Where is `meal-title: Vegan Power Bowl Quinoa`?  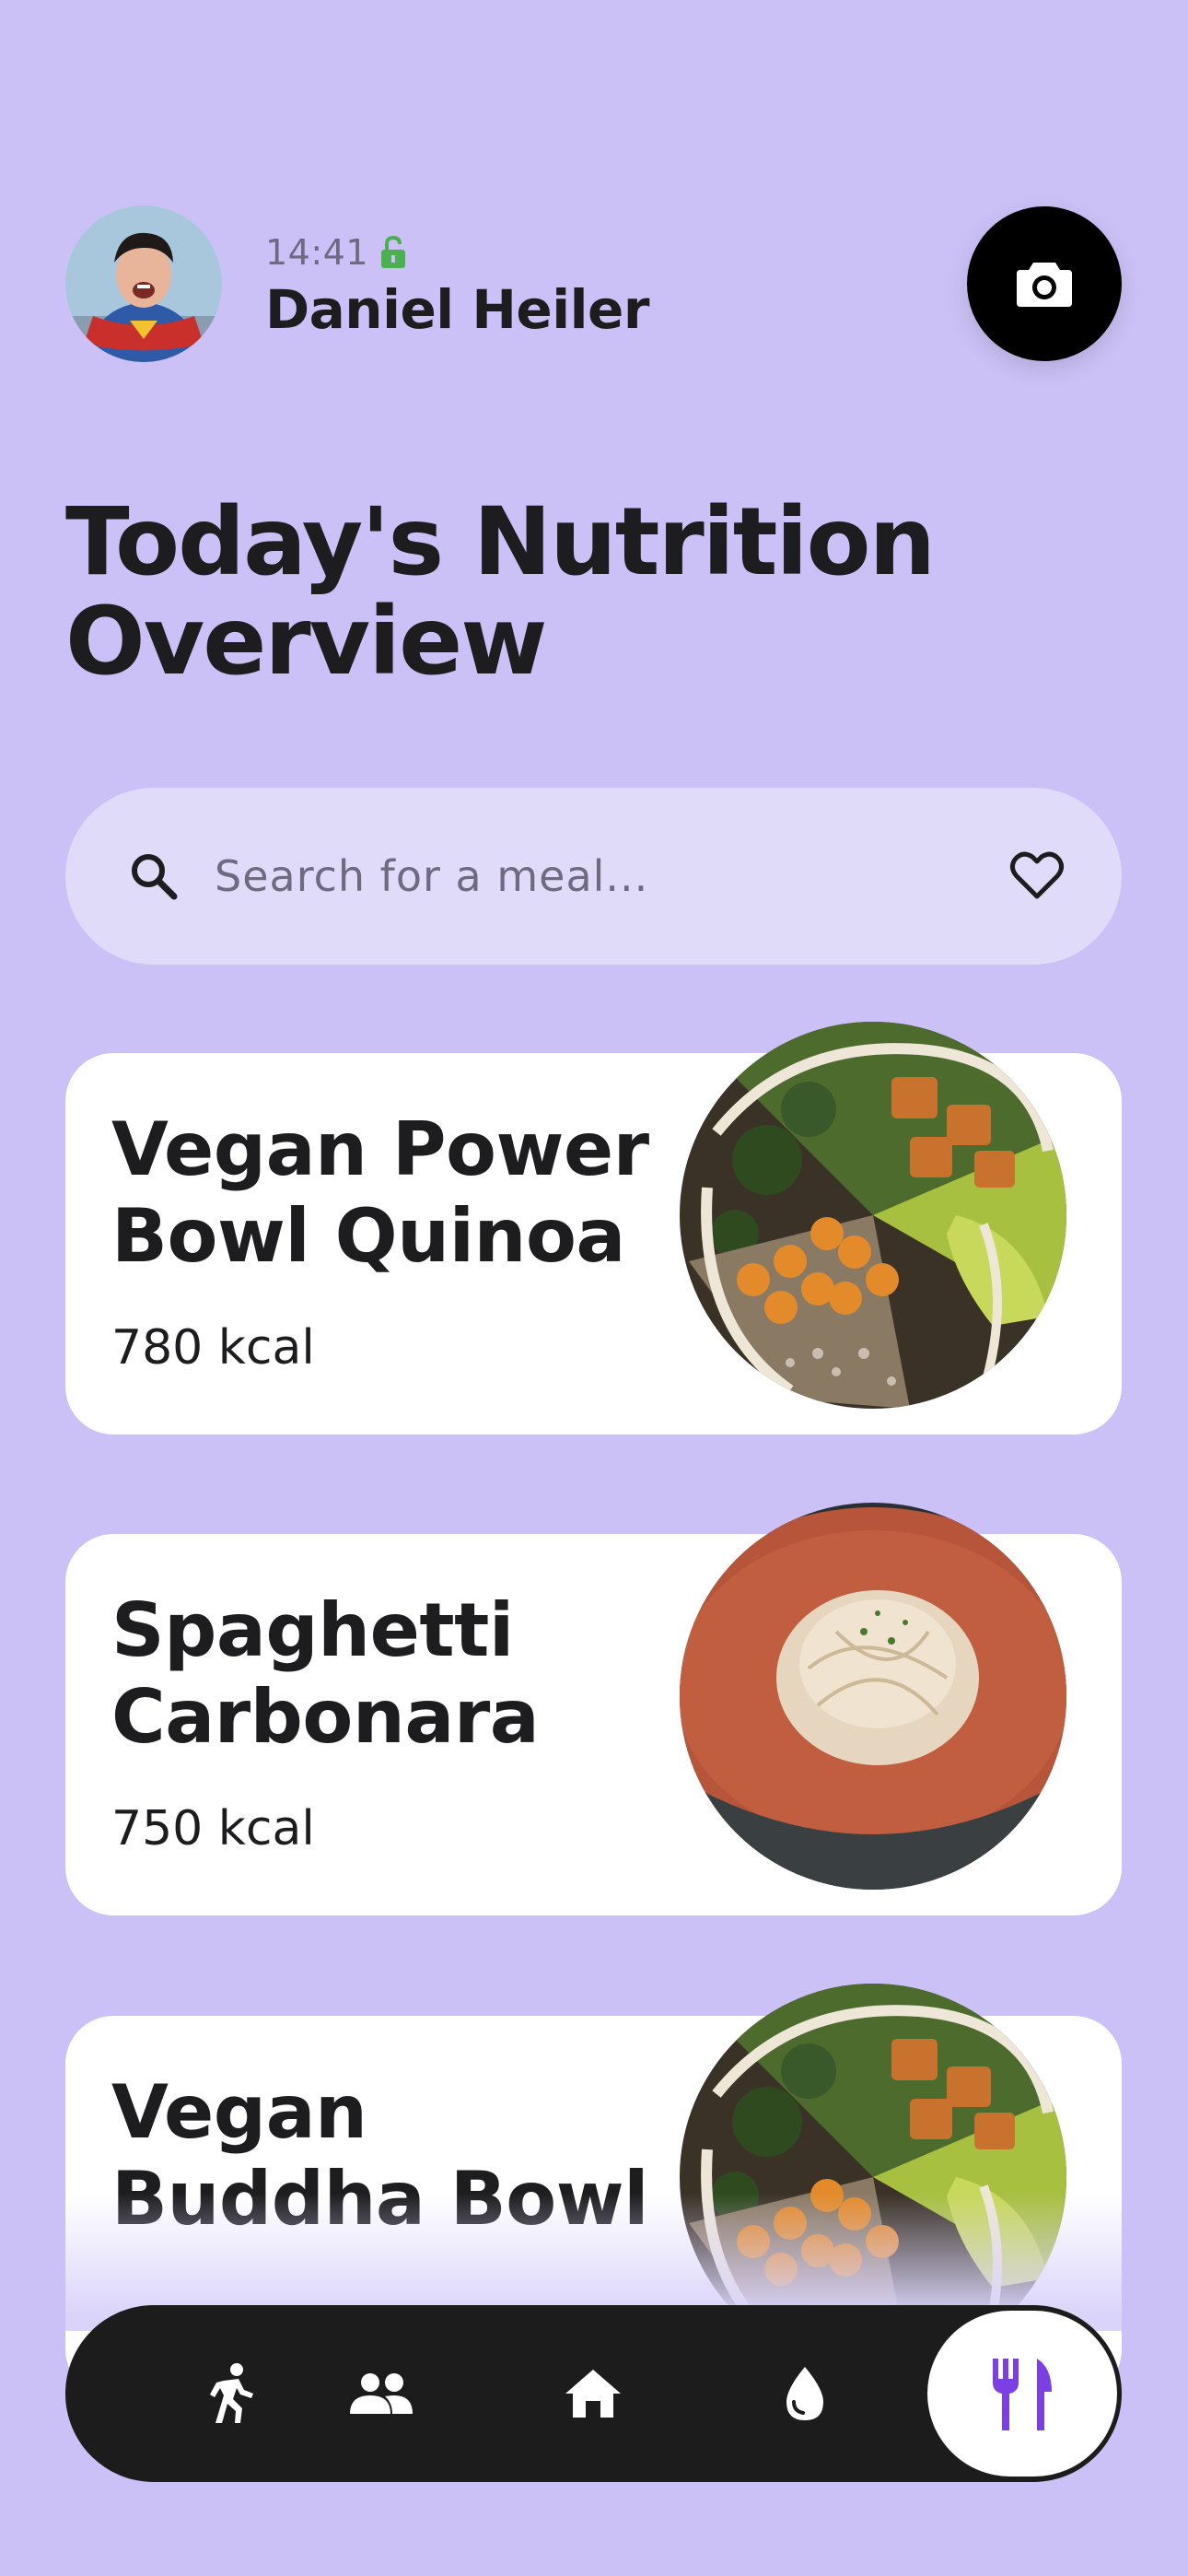
meal-title: Vegan Power Bowl Quinoa is located at coordinates (380, 1193).